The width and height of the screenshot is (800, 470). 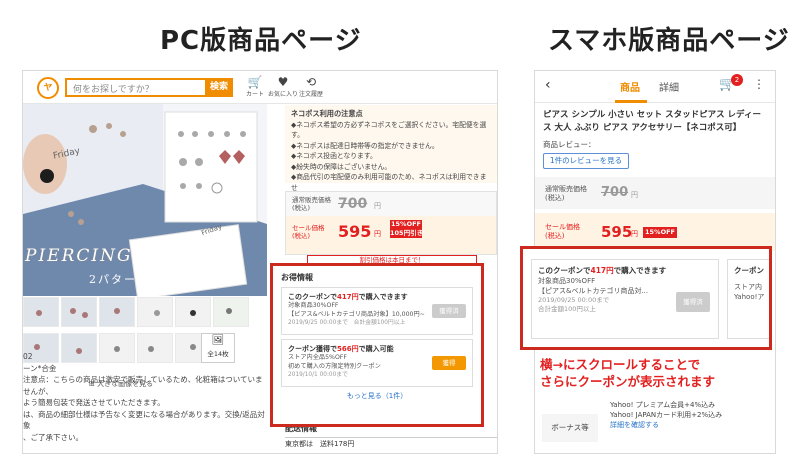 I want to click on more-menu-icon: ⋮, so click(x=759, y=84).